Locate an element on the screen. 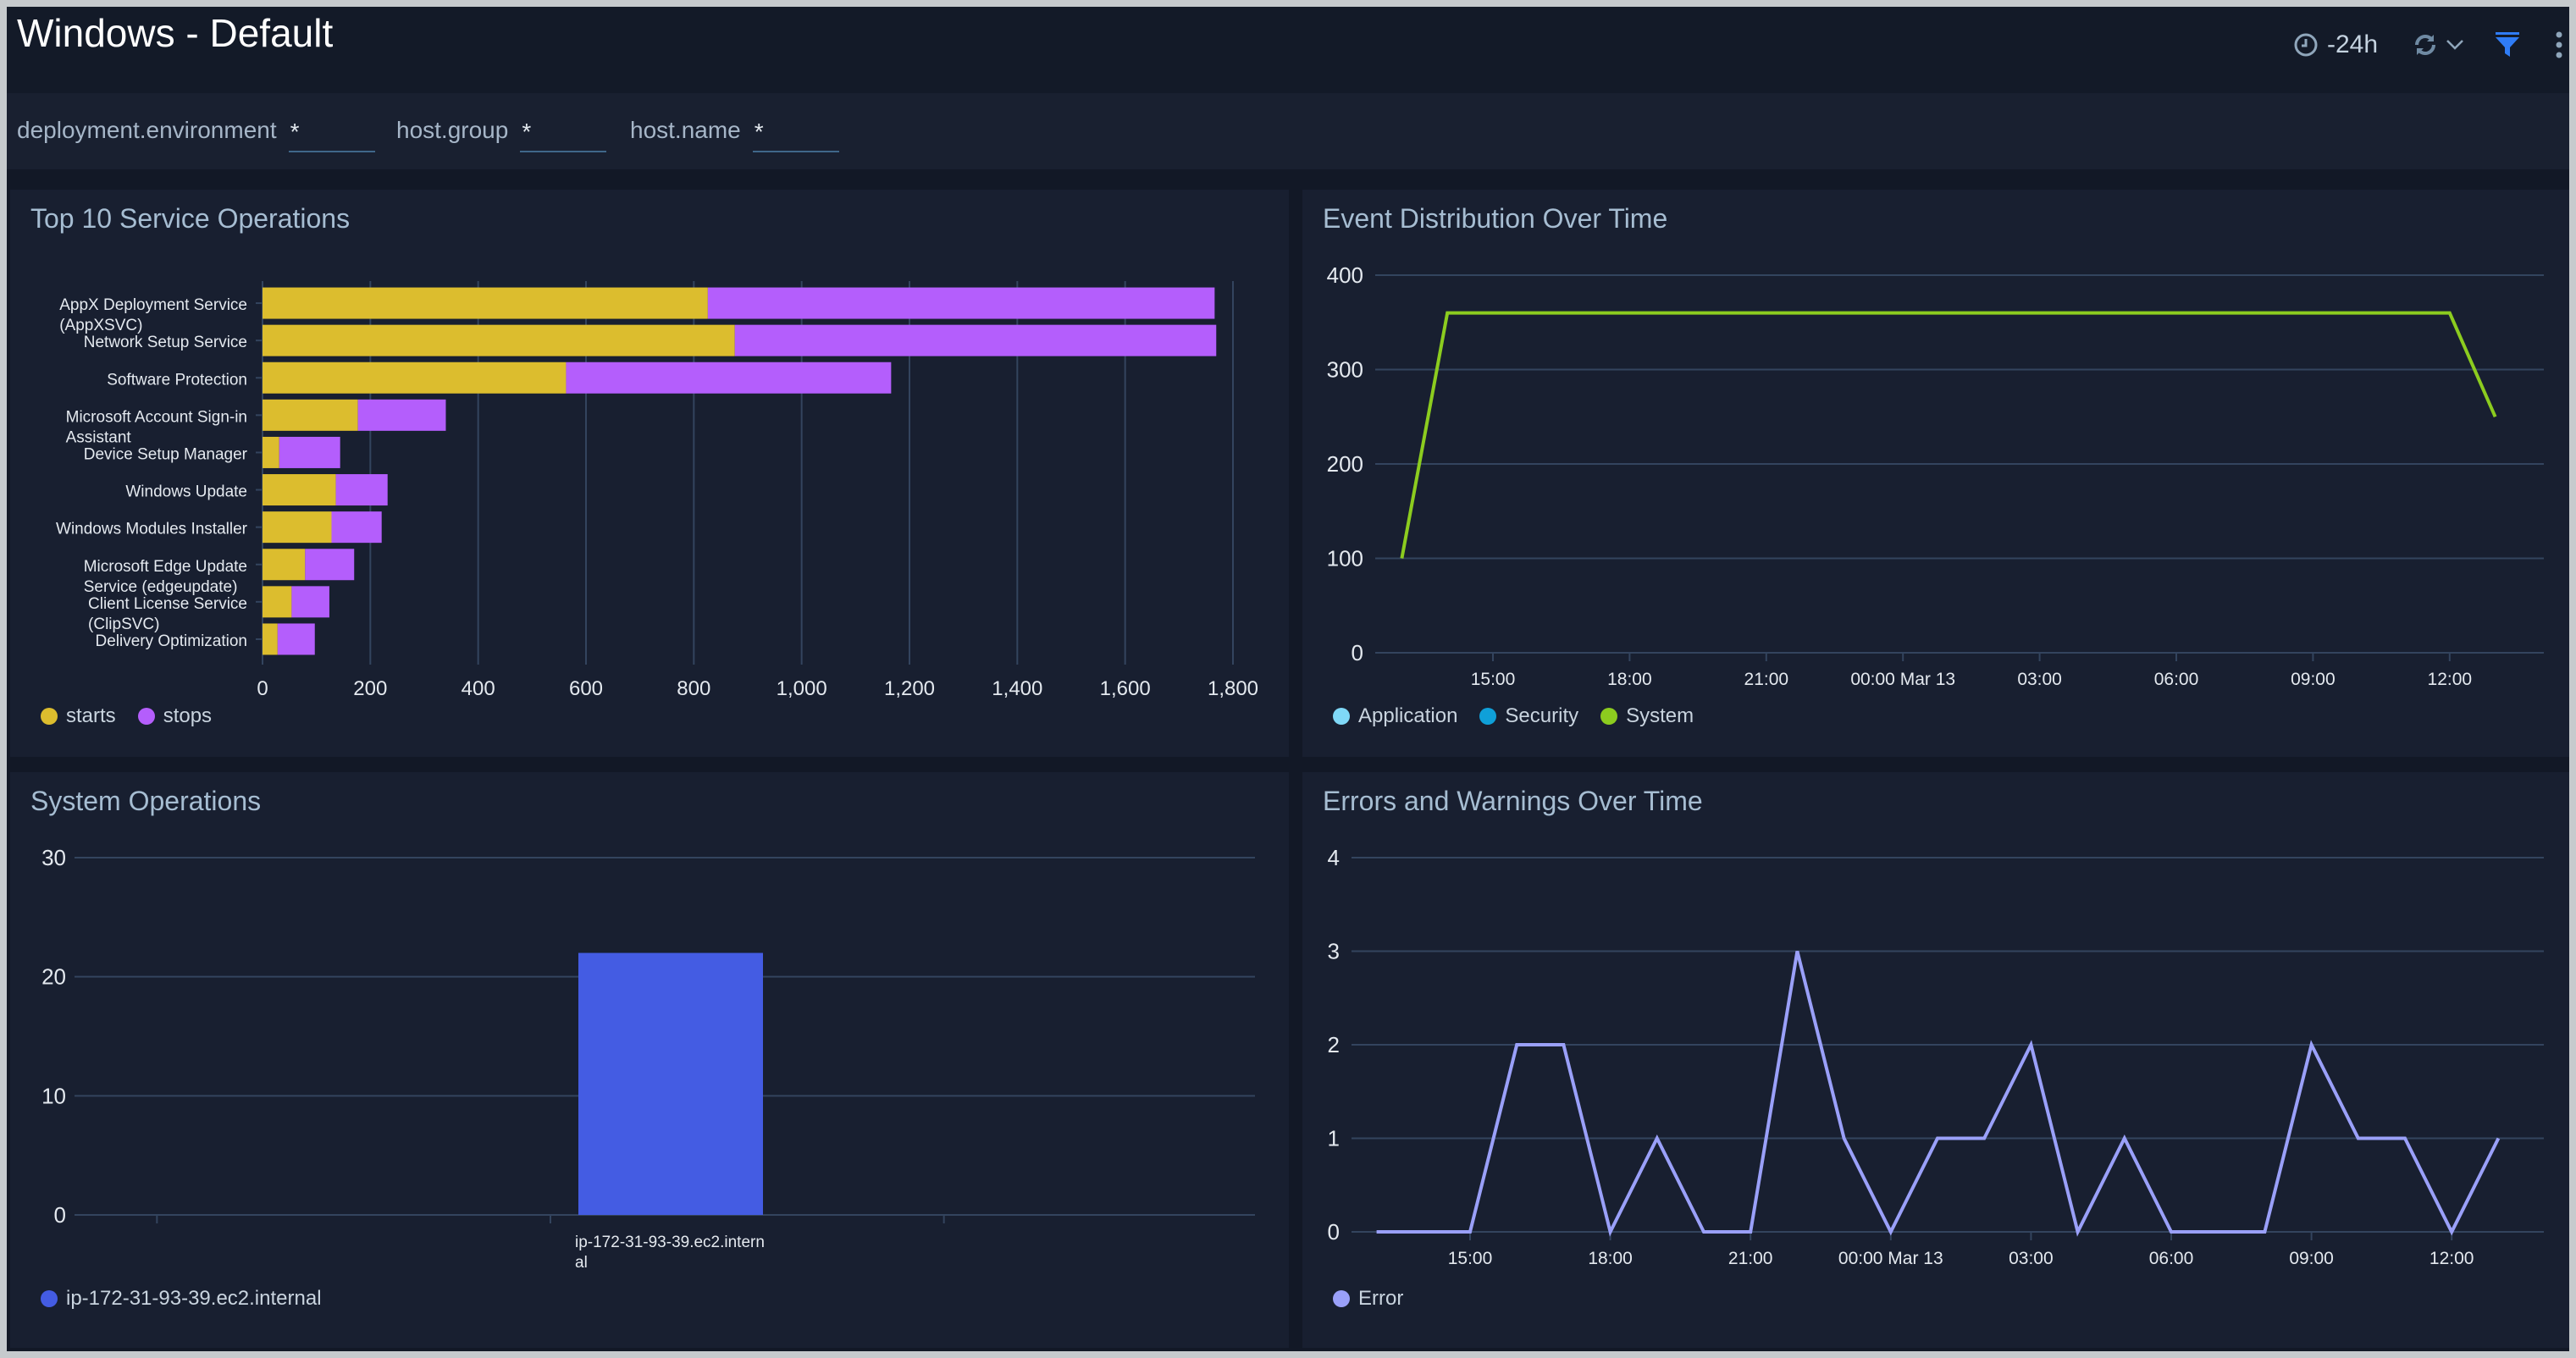  clock-icon is located at coordinates (2306, 45).